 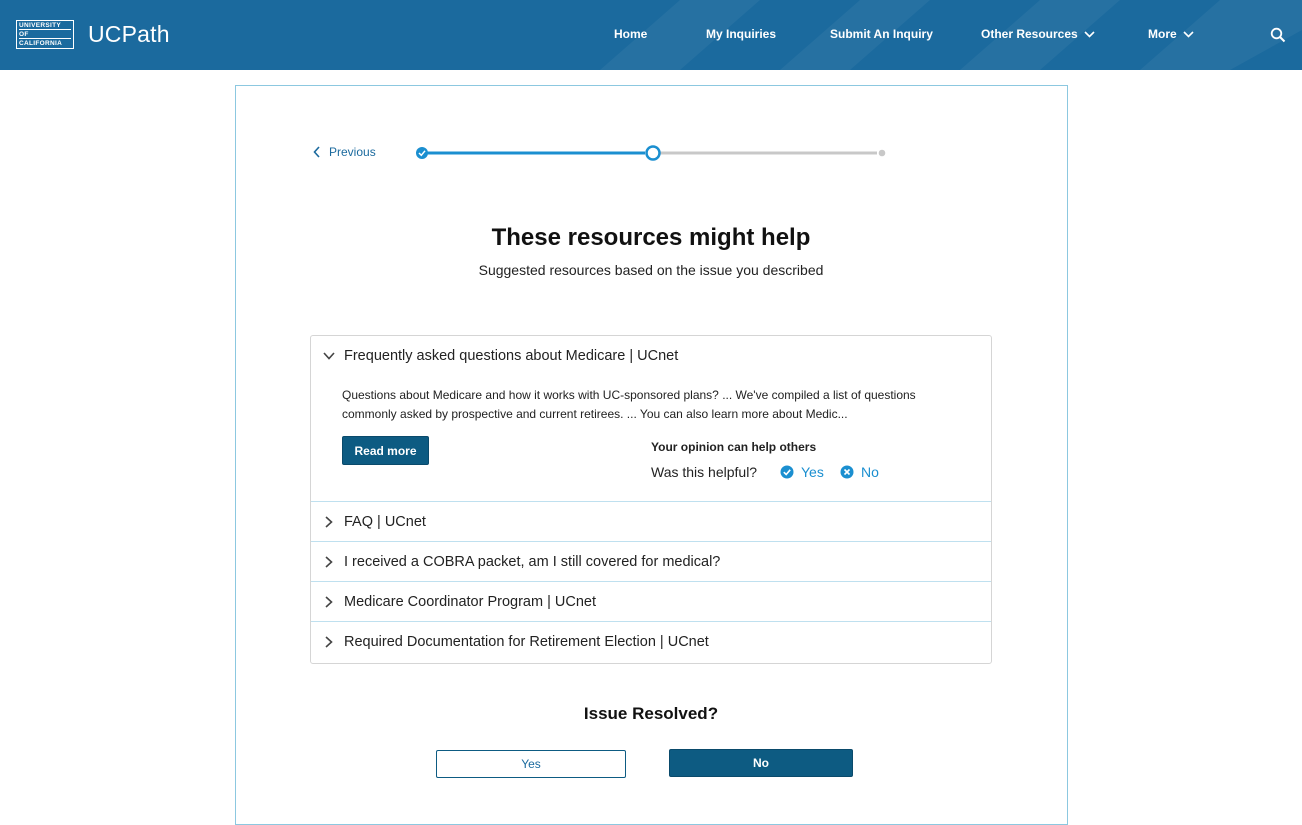 I want to click on page-title: These resources might help, so click(x=651, y=237).